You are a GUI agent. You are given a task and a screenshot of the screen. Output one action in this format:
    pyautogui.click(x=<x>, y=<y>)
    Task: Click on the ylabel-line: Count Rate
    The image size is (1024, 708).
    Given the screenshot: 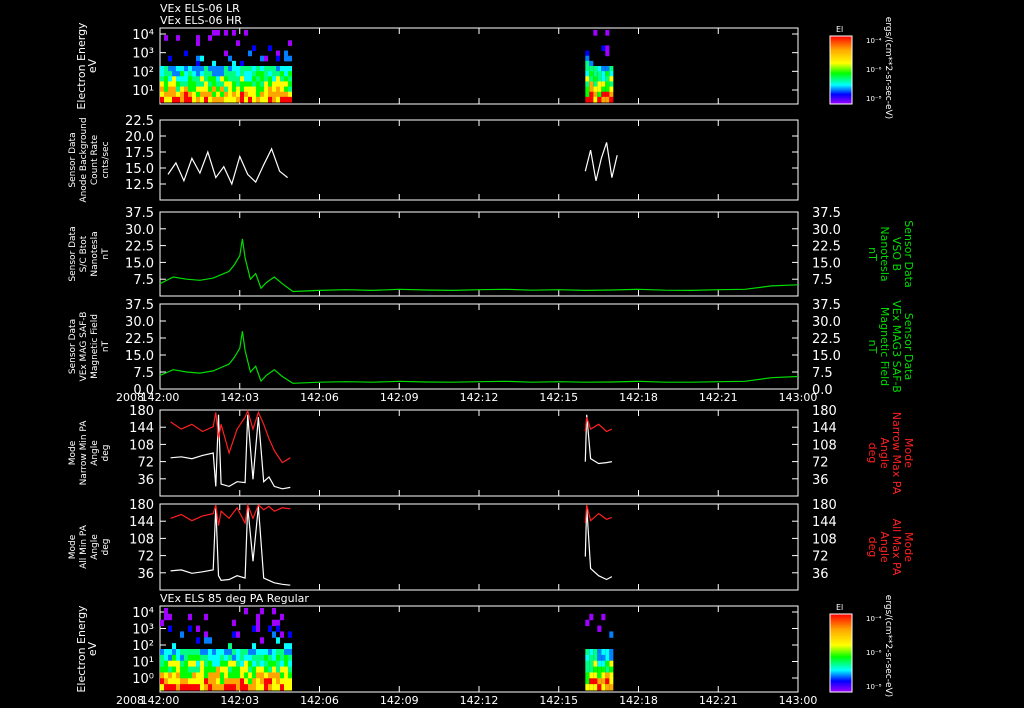 What is the action you would take?
    pyautogui.click(x=95, y=159)
    